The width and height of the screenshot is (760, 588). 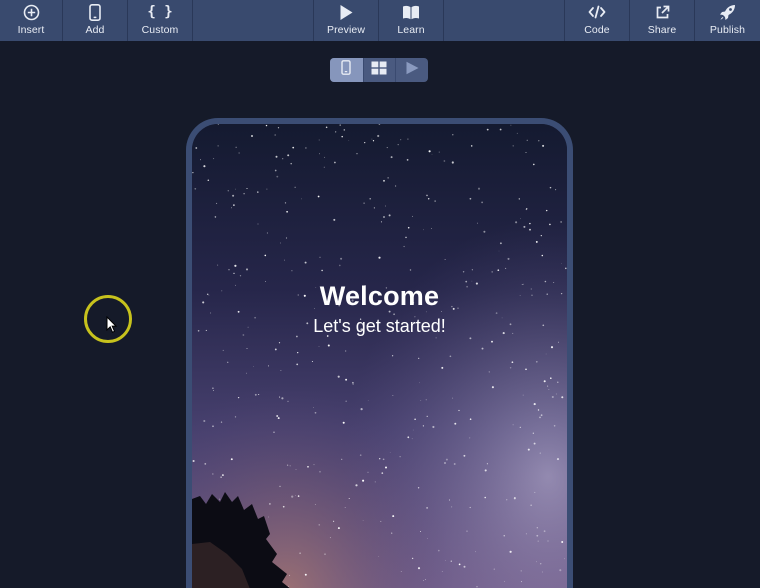 What do you see at coordinates (379, 296) in the screenshot?
I see `welcome-title: Welcome` at bounding box center [379, 296].